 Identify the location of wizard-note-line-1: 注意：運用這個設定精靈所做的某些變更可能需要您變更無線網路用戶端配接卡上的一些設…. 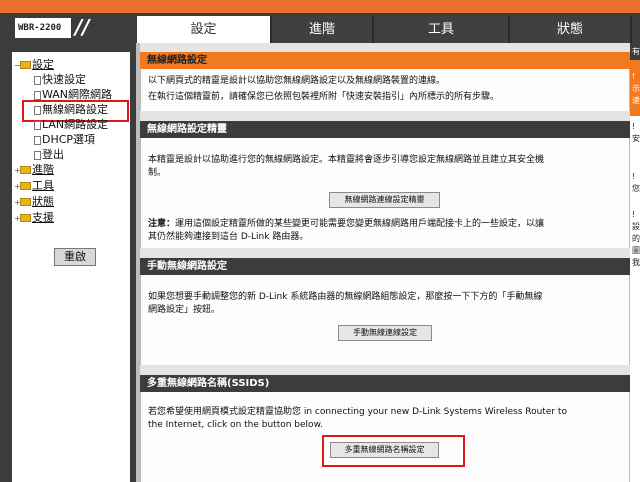
(346, 224).